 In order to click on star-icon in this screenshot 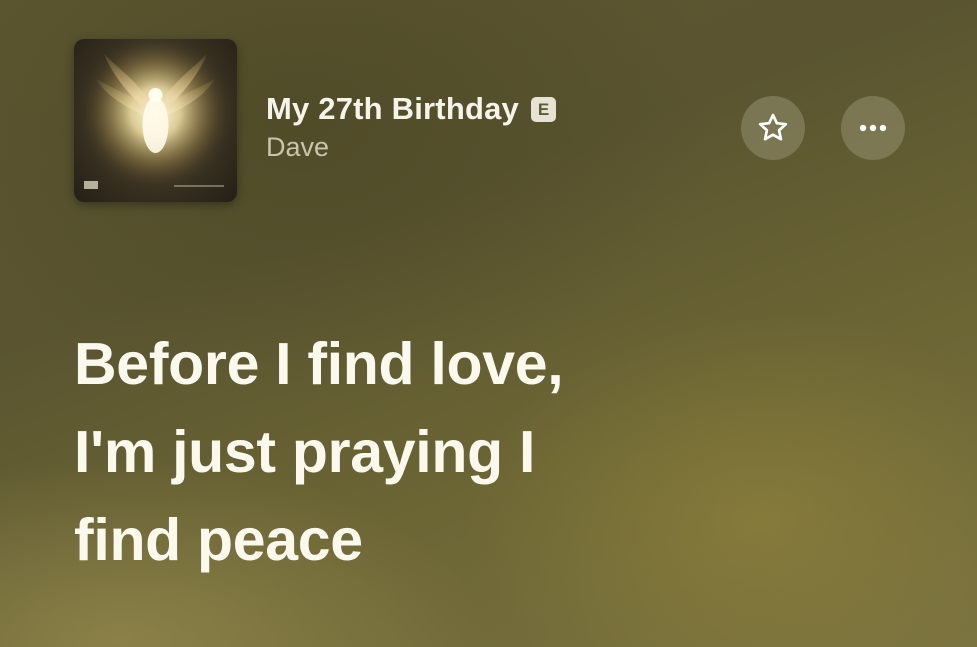, I will do `click(773, 127)`.